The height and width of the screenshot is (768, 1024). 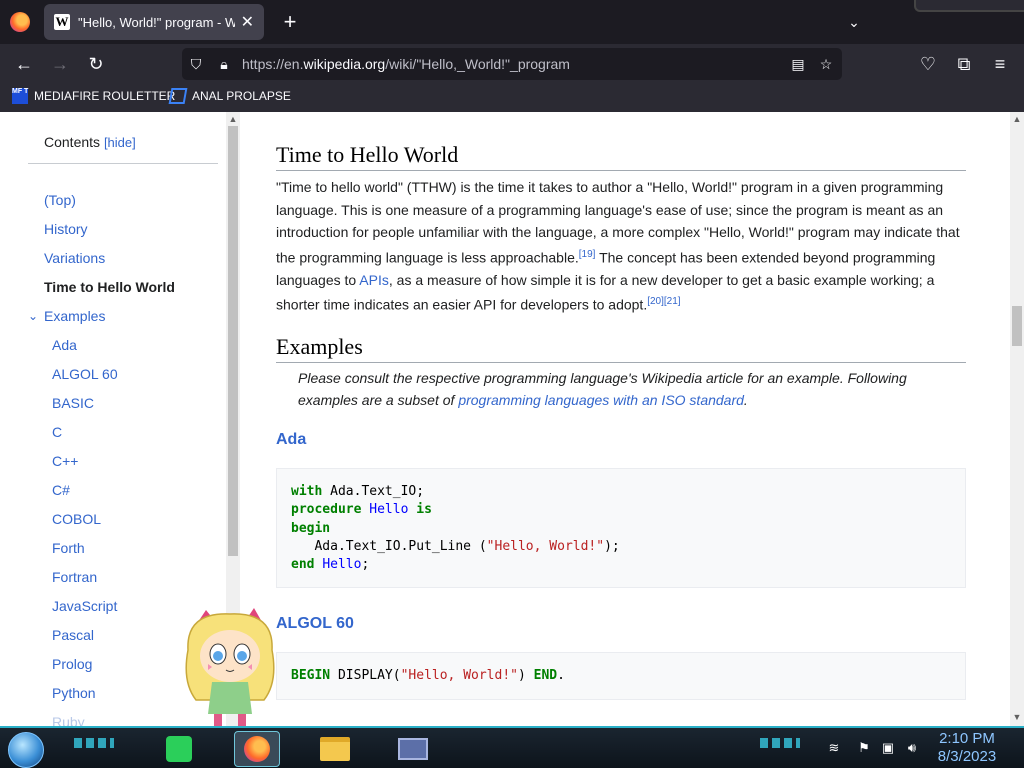 What do you see at coordinates (178, 96) in the screenshot?
I see `sigma-icon` at bounding box center [178, 96].